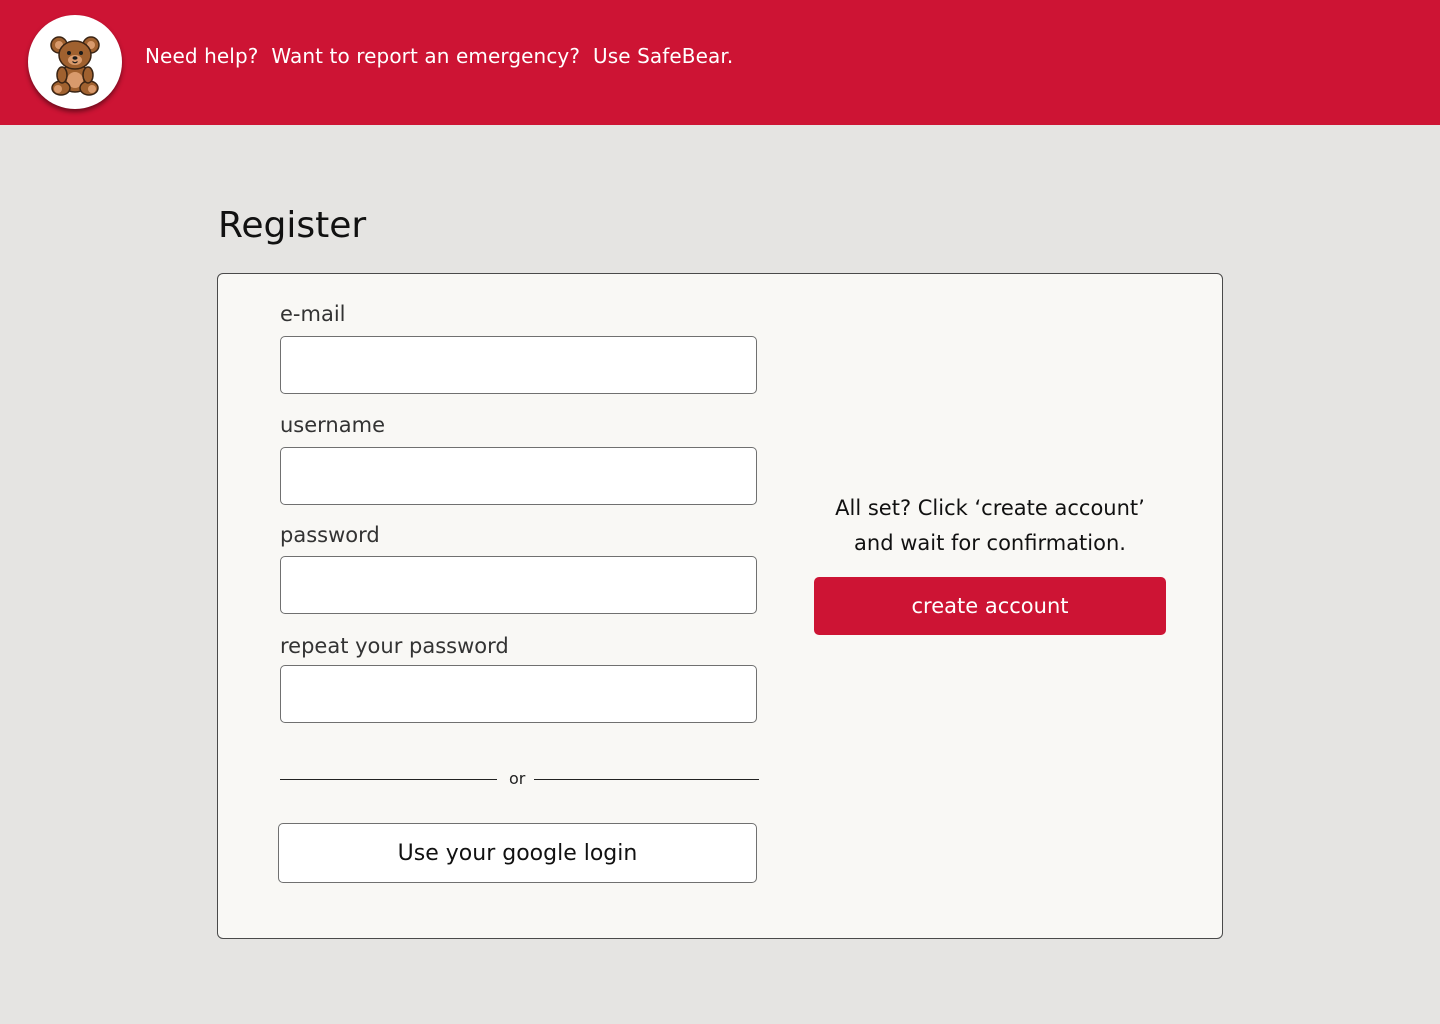 Image resolution: width=1440 pixels, height=1024 pixels. What do you see at coordinates (517, 778) in the screenshot?
I see `divider-label: or` at bounding box center [517, 778].